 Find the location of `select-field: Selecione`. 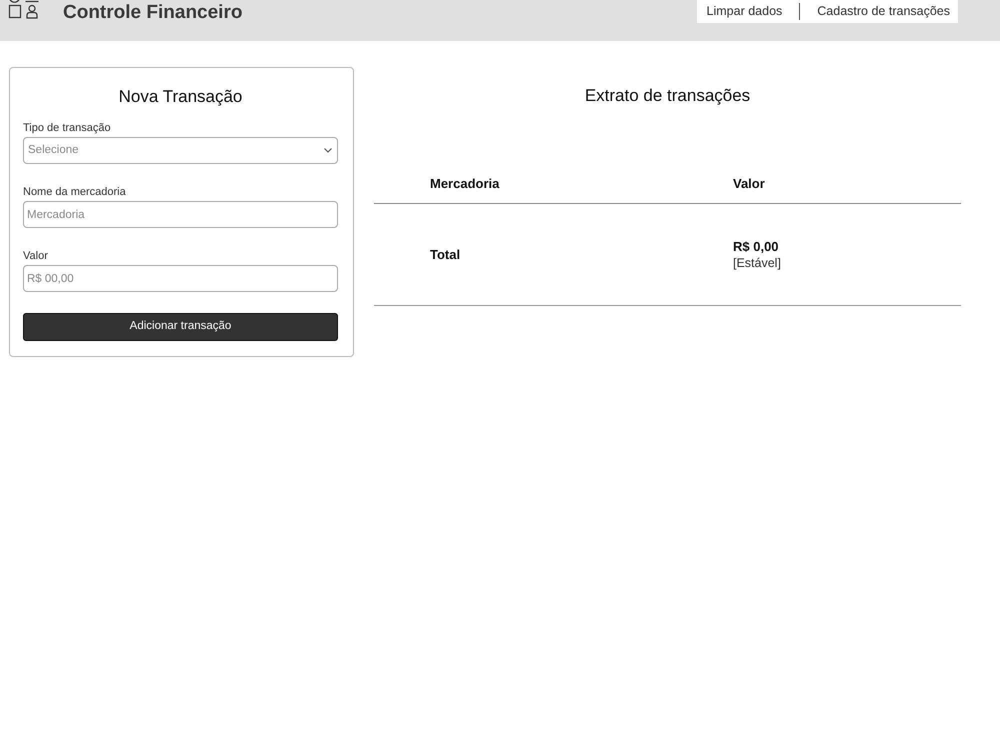

select-field: Selecione is located at coordinates (180, 150).